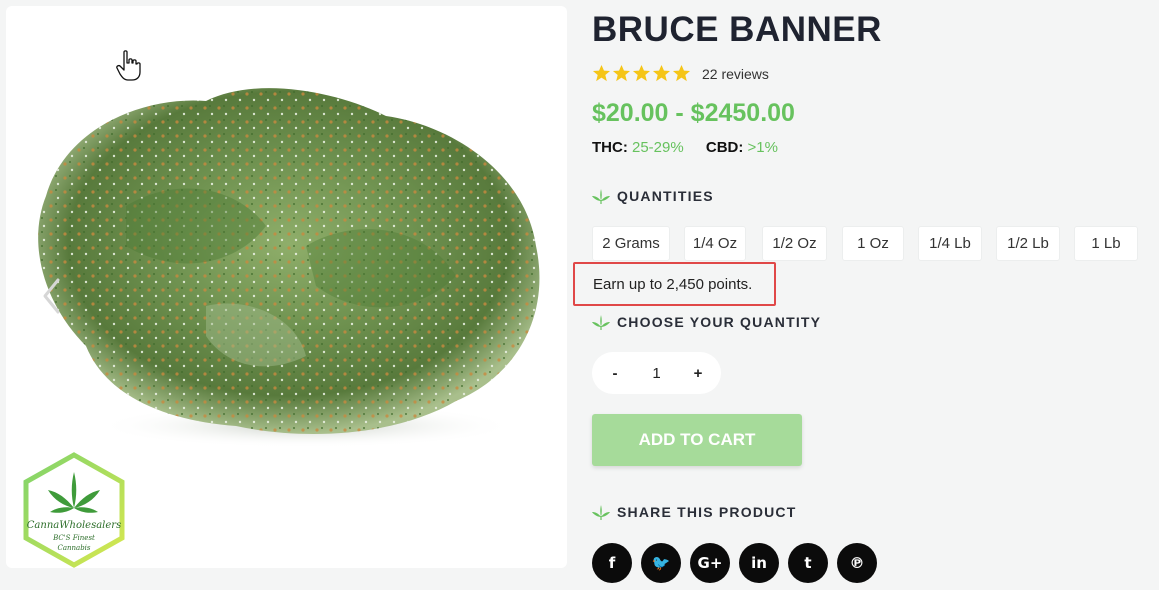  Describe the element at coordinates (762, 147) in the screenshot. I see `cbd-value: >1%` at that location.